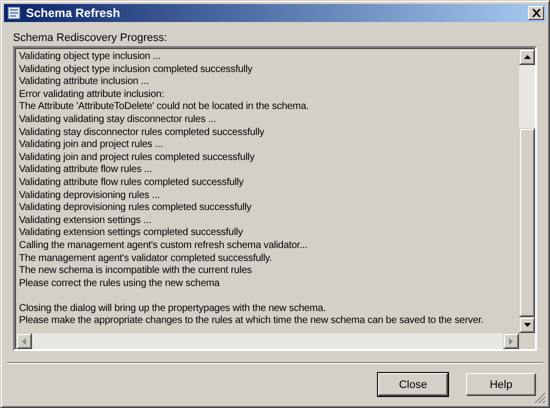 The height and width of the screenshot is (408, 550). I want to click on up-arrow-icon, so click(527, 57).